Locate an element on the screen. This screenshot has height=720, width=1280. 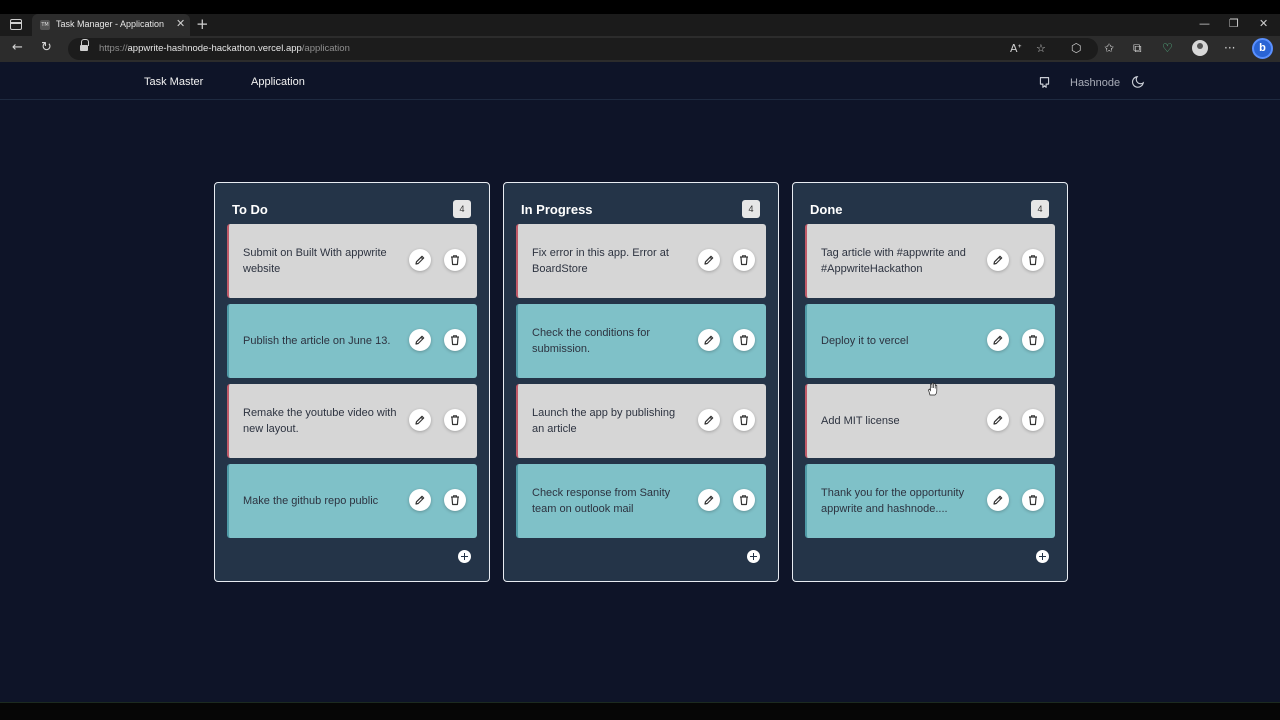
brand-link: Task Master is located at coordinates (173, 82).